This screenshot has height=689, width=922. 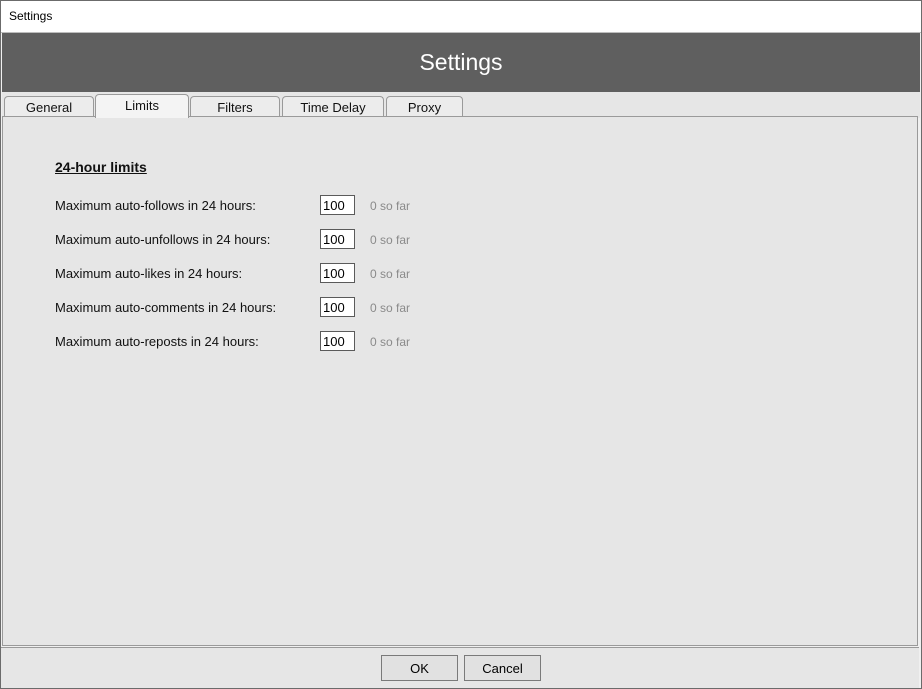 I want to click on auto-unfollows-input, so click(x=337, y=239).